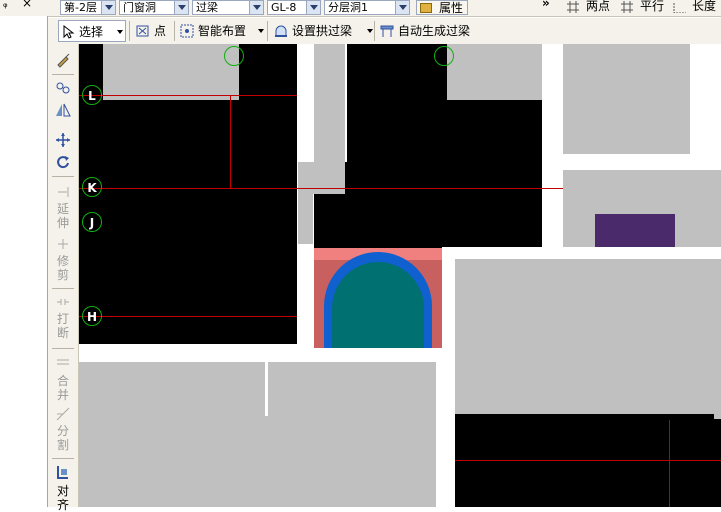 This screenshot has width=721, height=512. What do you see at coordinates (63, 414) in the screenshot?
I see `split-icon` at bounding box center [63, 414].